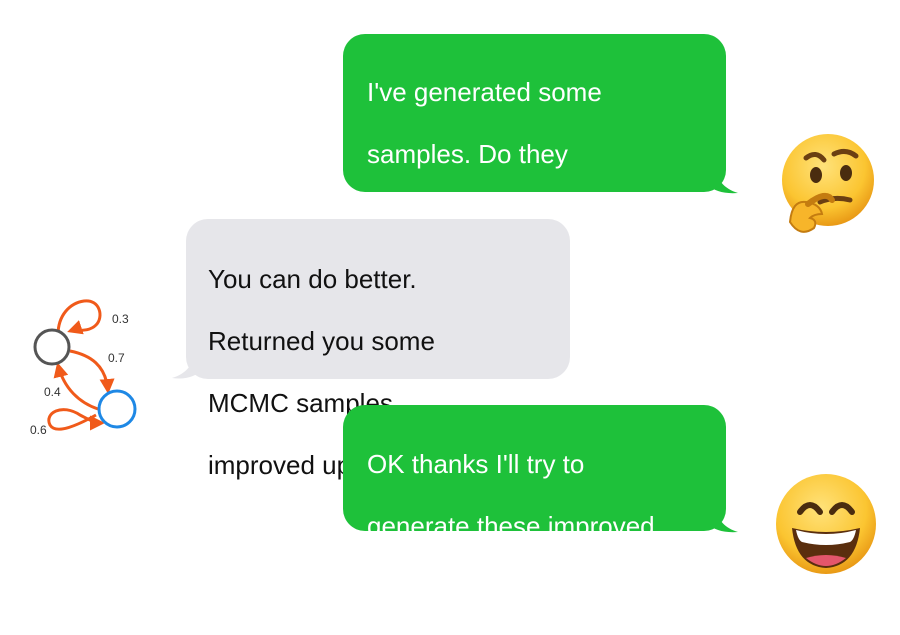 This screenshot has width=900, height=635. Describe the element at coordinates (723, 518) in the screenshot. I see `message-bubble-3-tail` at that location.